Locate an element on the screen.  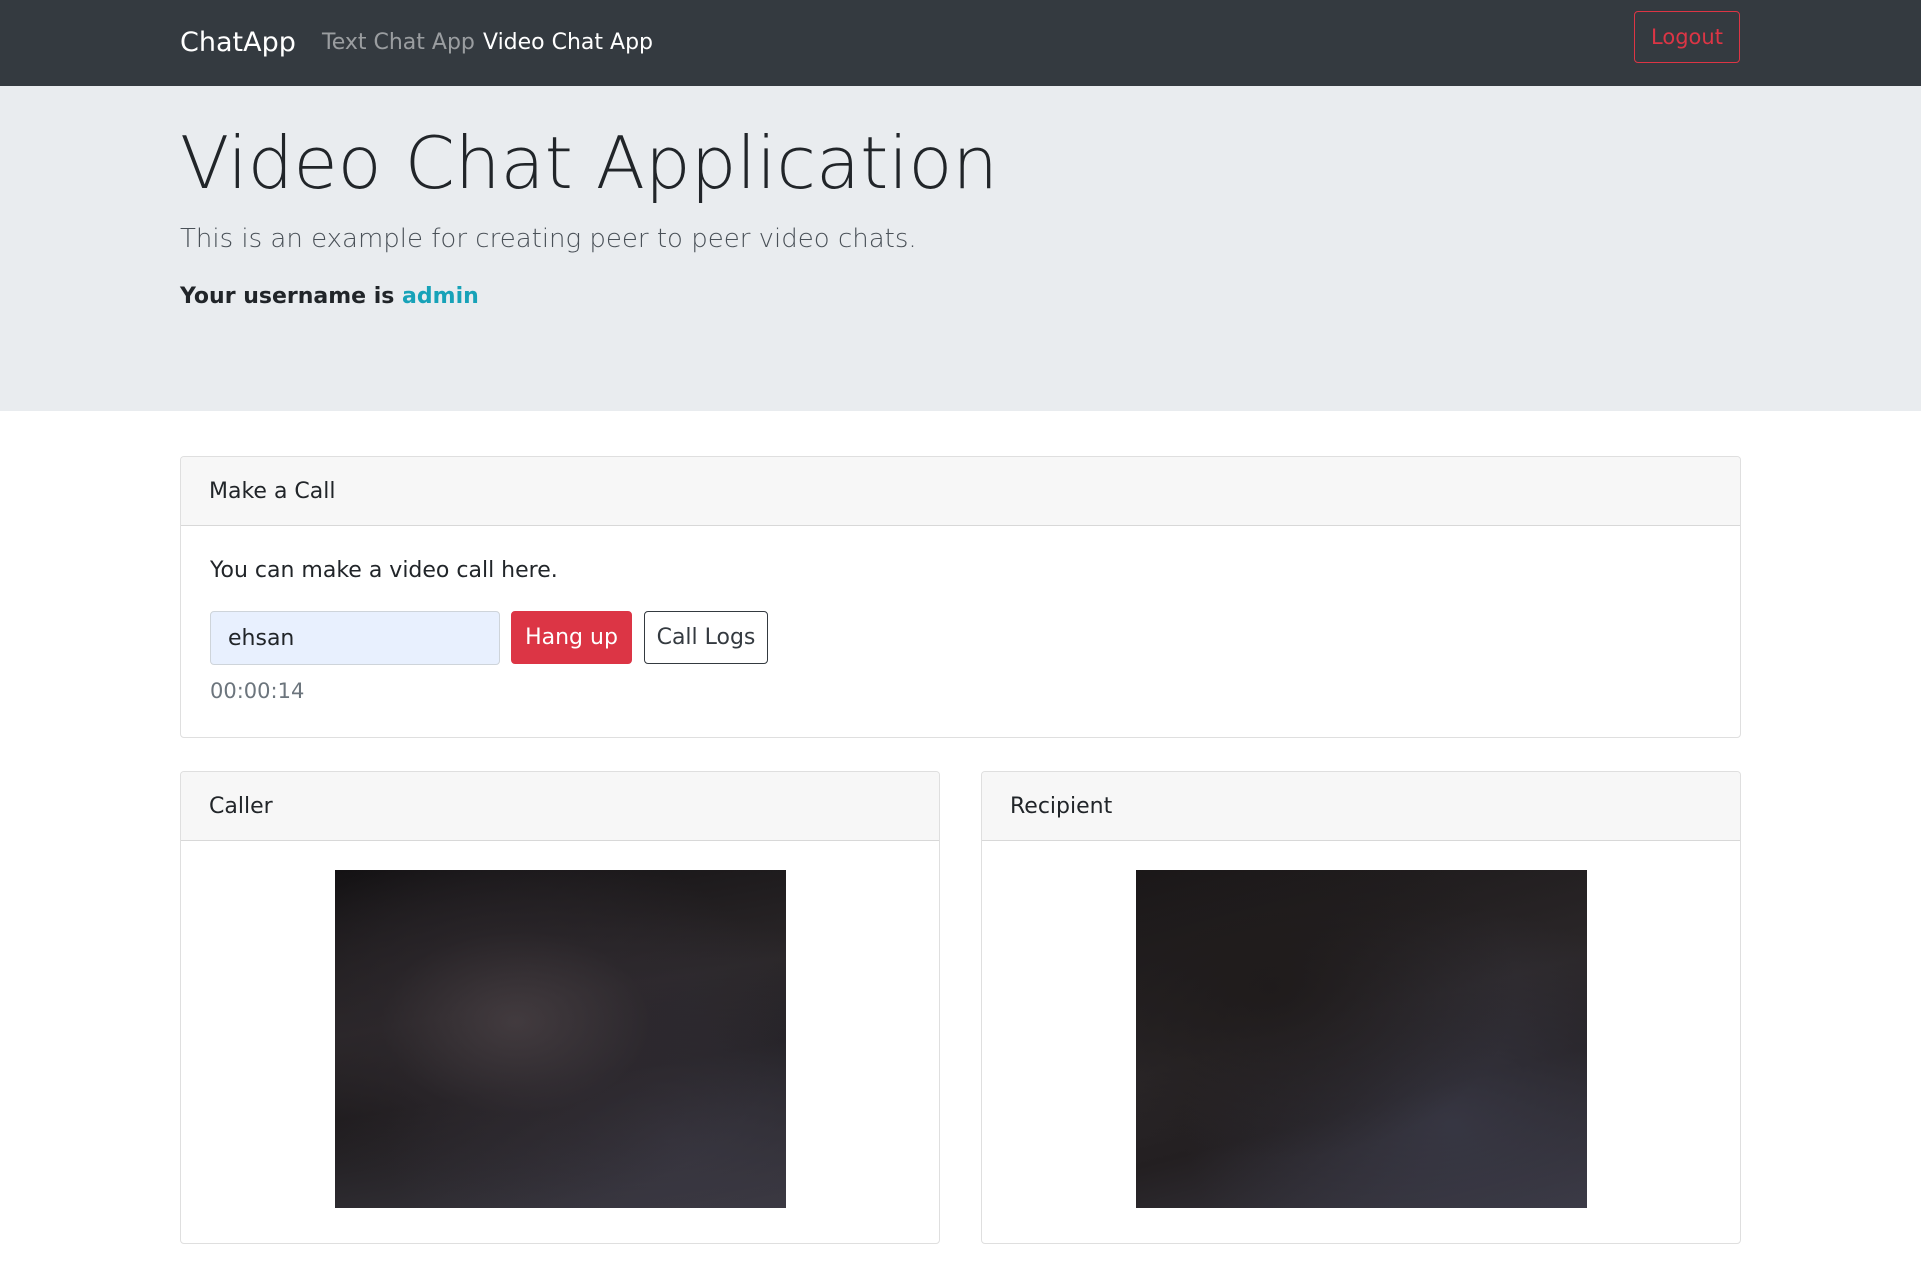
hang-up-button: Hang up is located at coordinates (571, 637).